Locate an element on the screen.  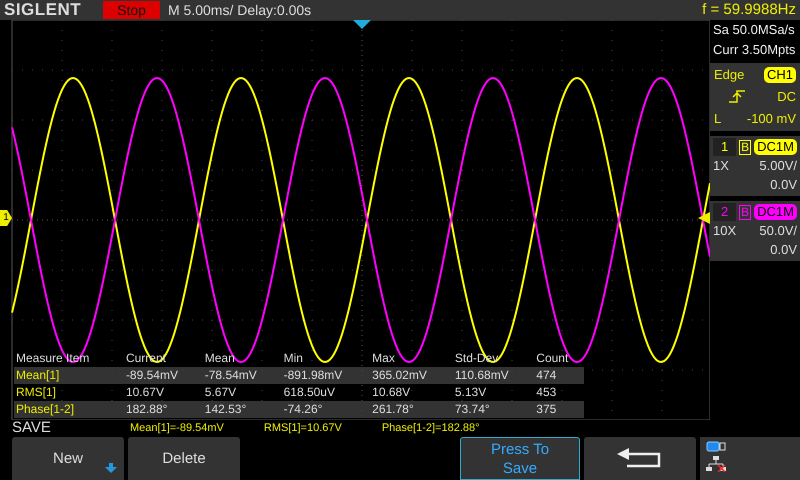
channel-panel: 2 B DC1M 10X 50.0V/ 0.0V is located at coordinates (755, 231).